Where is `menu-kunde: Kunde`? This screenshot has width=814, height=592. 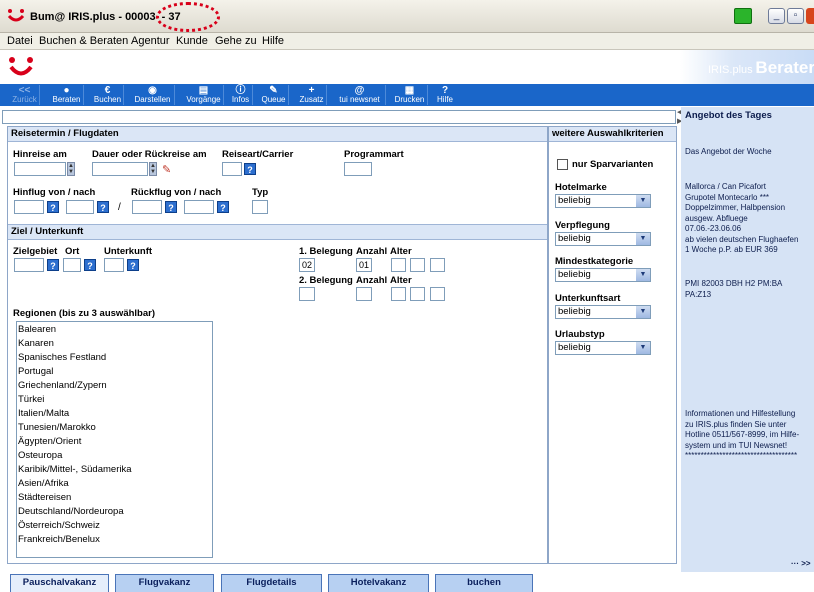
menu-kunde: Kunde is located at coordinates (192, 41).